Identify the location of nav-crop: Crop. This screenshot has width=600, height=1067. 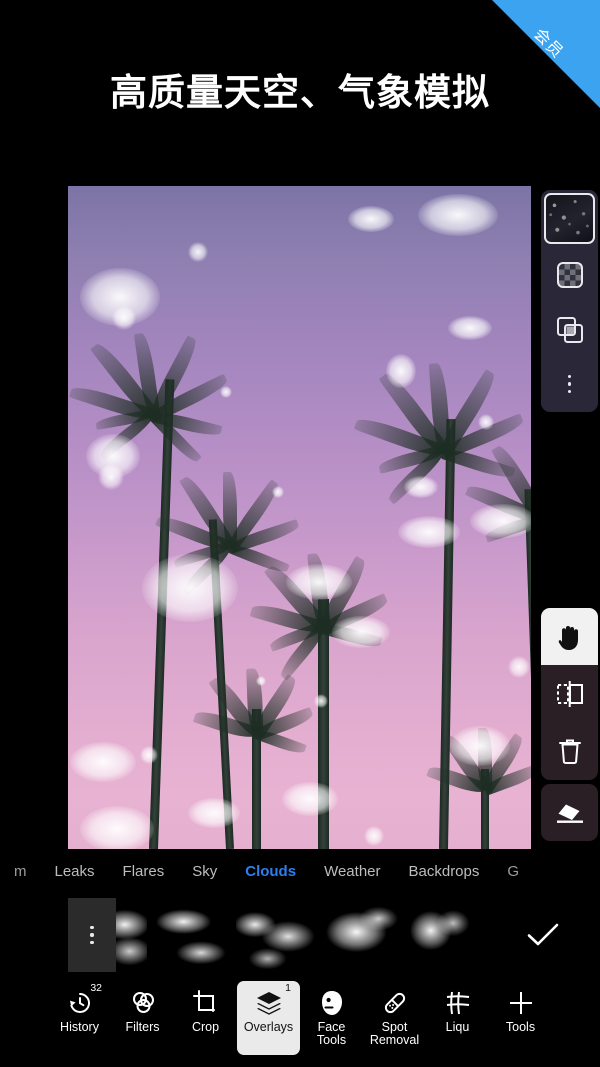
(205, 1018).